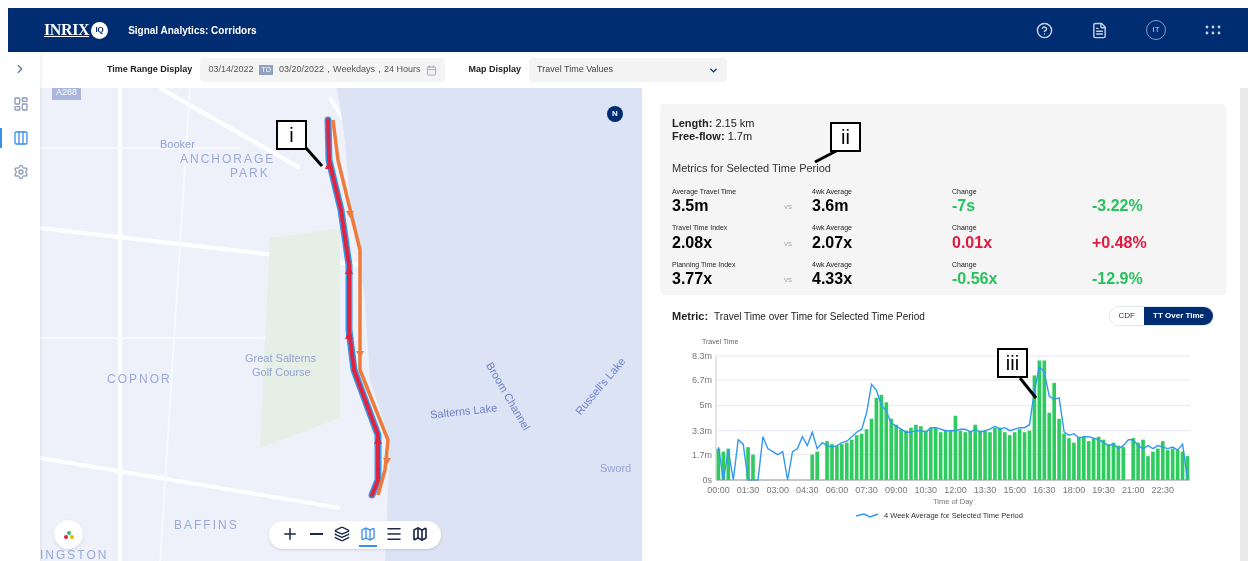 The height and width of the screenshot is (561, 1248). What do you see at coordinates (281, 372) in the screenshot?
I see `map-label: Golf Course` at bounding box center [281, 372].